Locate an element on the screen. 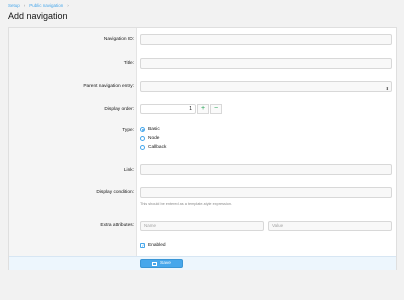 The width and height of the screenshot is (404, 300). type-radio-basic: Basic is located at coordinates (150, 129).